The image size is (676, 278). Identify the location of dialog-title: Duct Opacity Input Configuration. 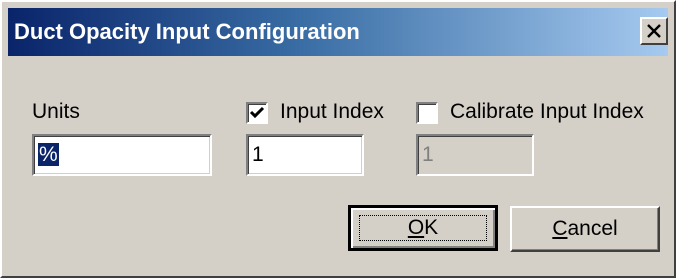
(187, 31).